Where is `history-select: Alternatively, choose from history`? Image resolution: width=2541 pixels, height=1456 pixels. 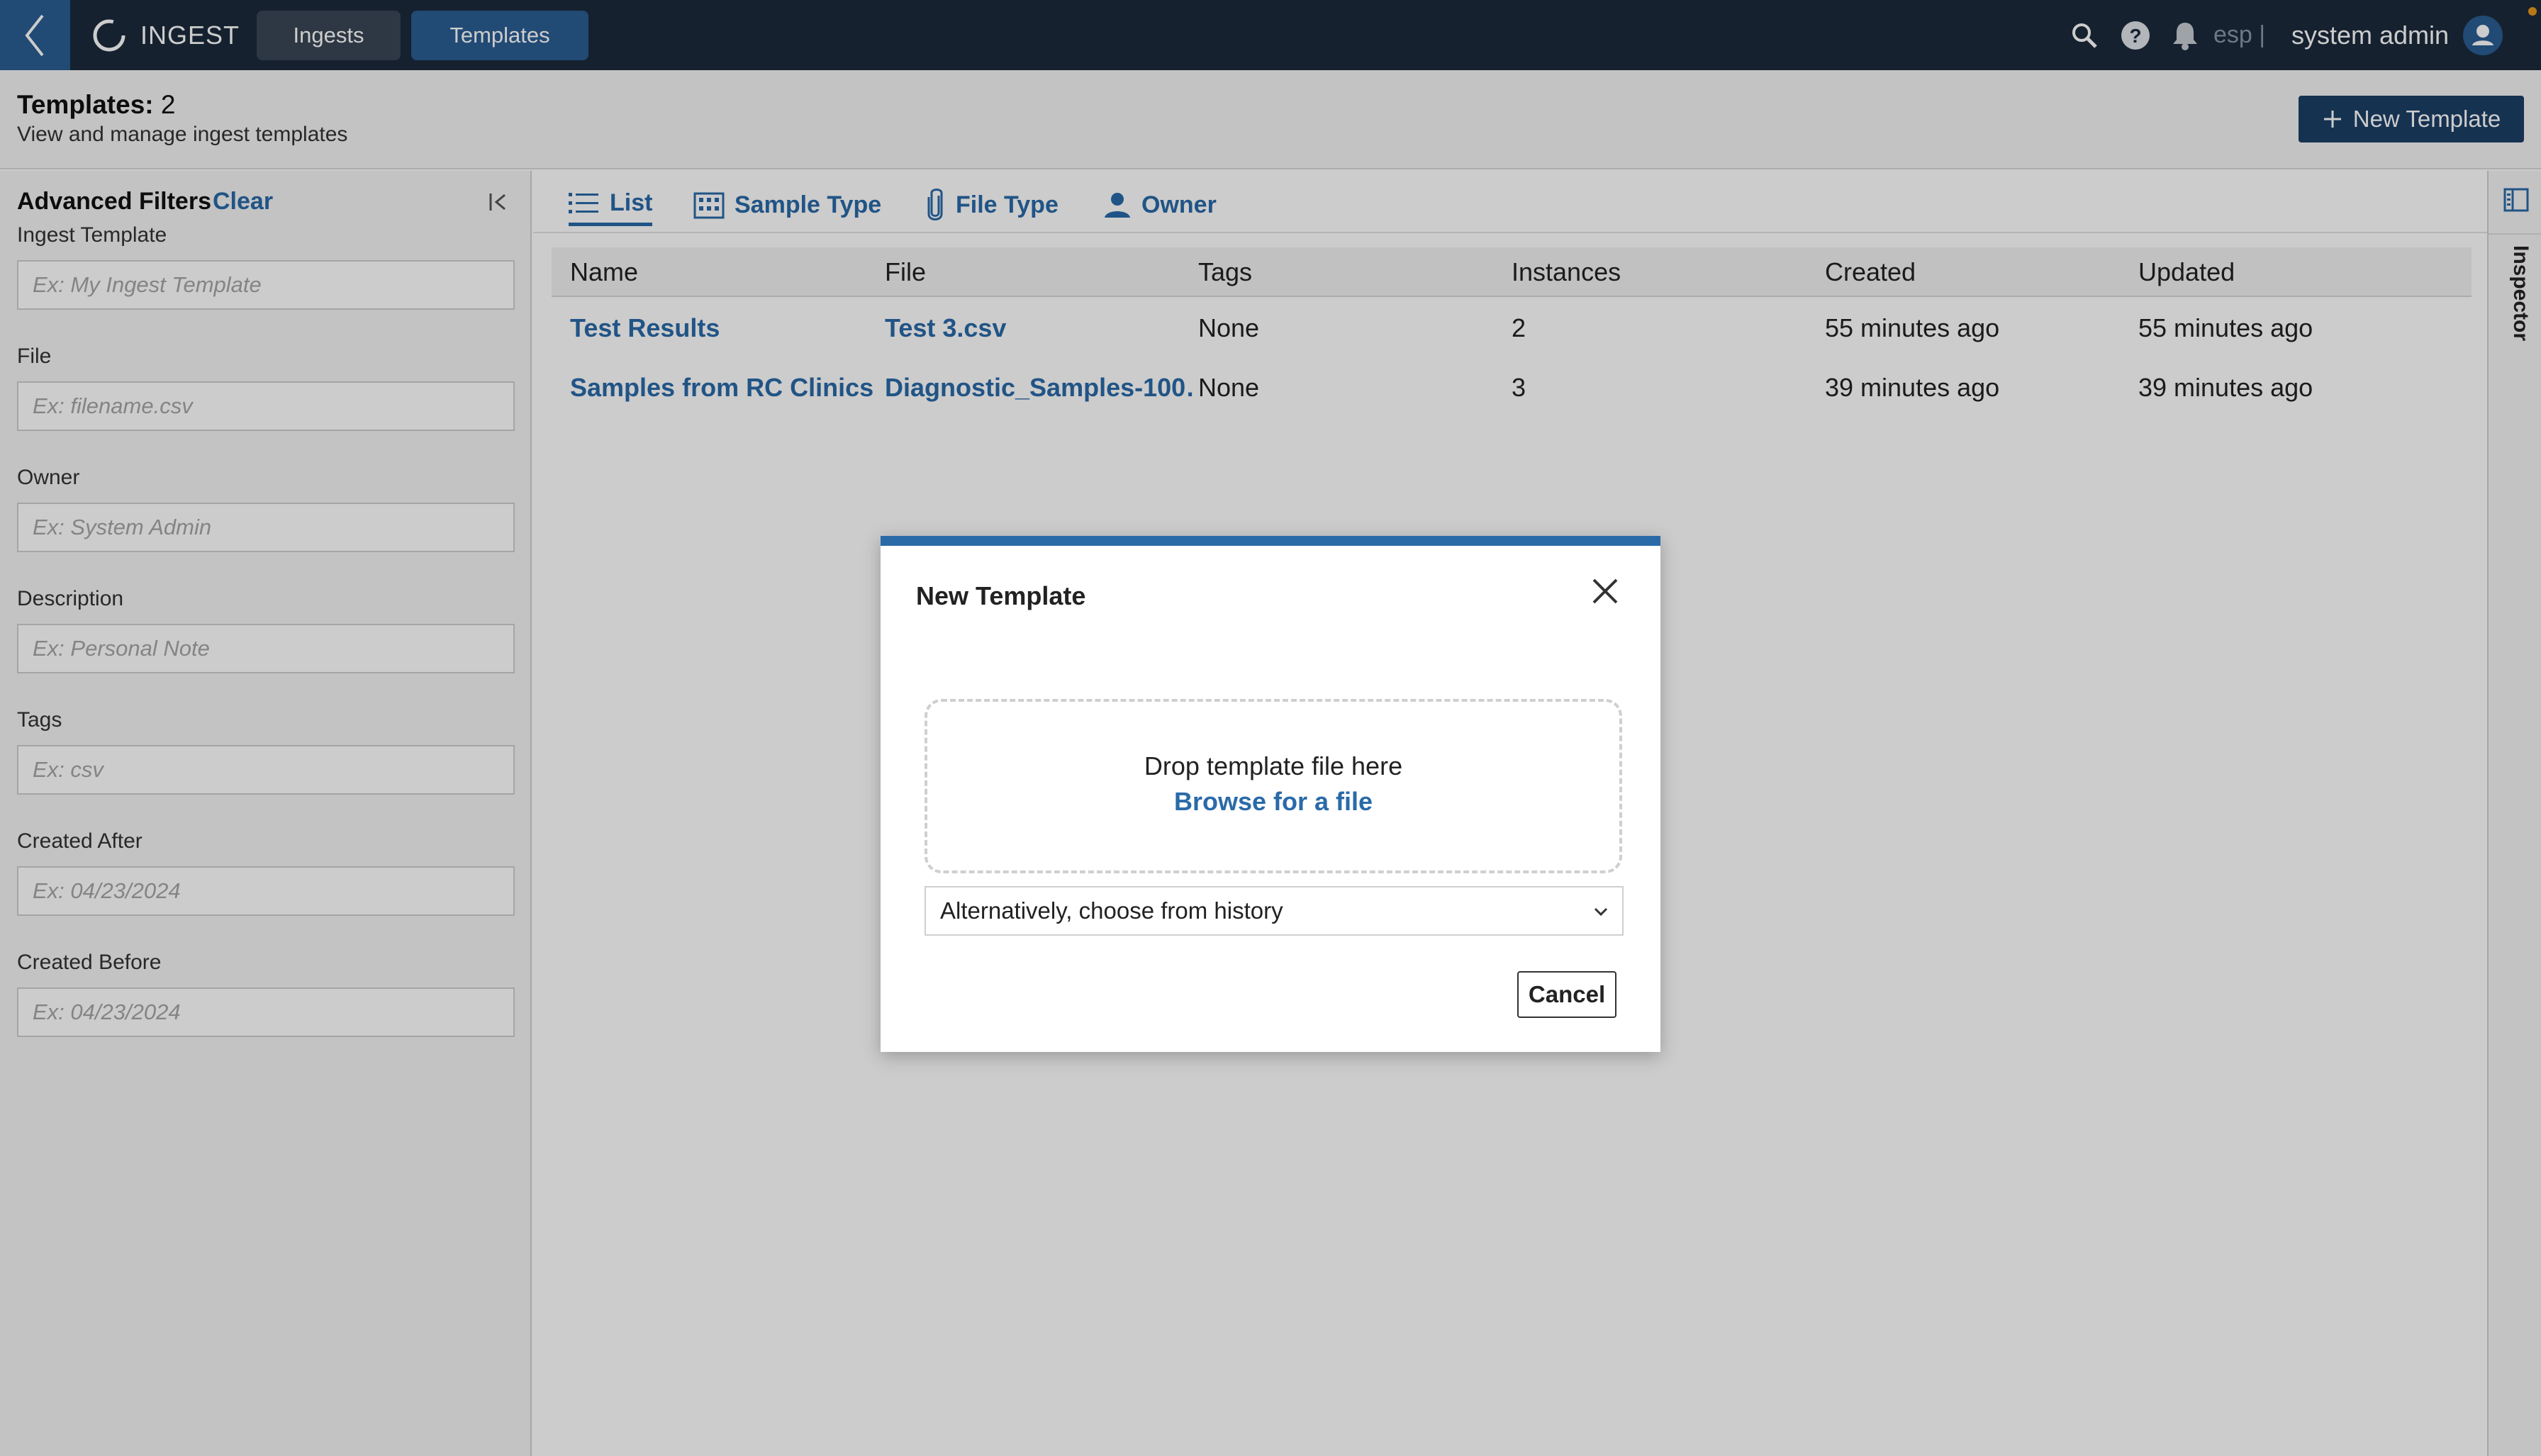 history-select: Alternatively, choose from history is located at coordinates (1274, 911).